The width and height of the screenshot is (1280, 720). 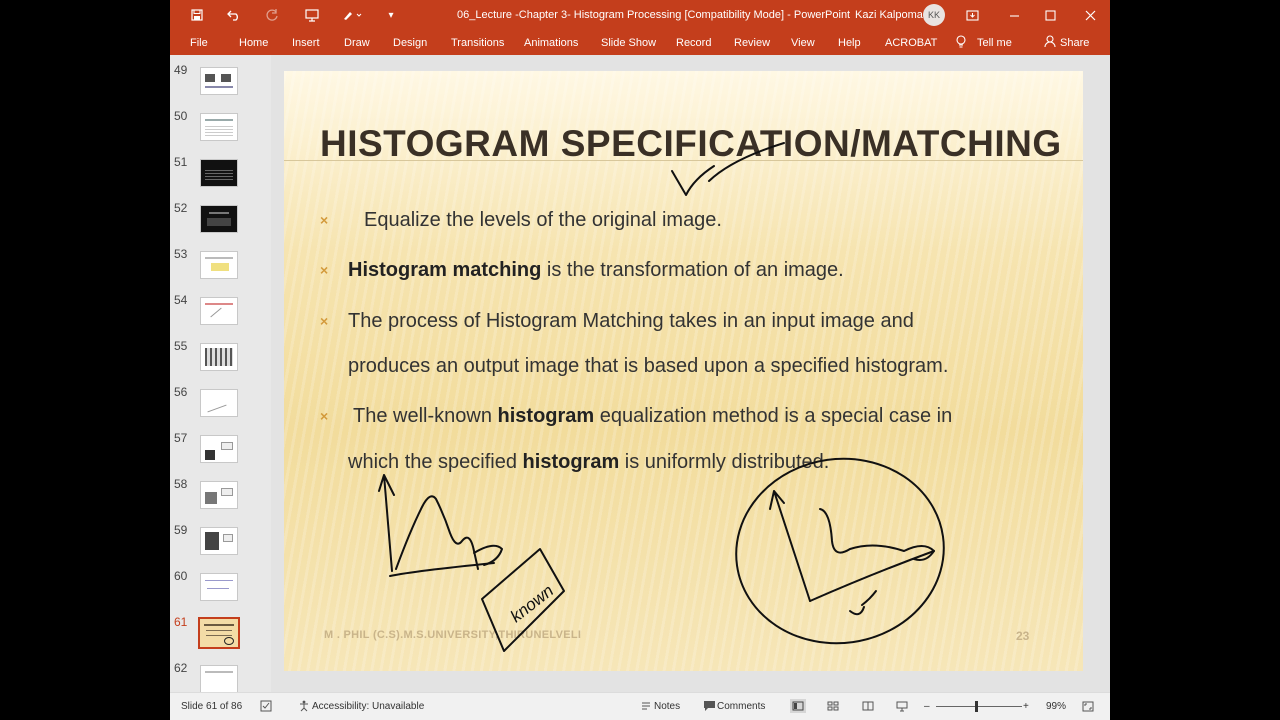 What do you see at coordinates (181, 70) in the screenshot?
I see `slide-number: 49` at bounding box center [181, 70].